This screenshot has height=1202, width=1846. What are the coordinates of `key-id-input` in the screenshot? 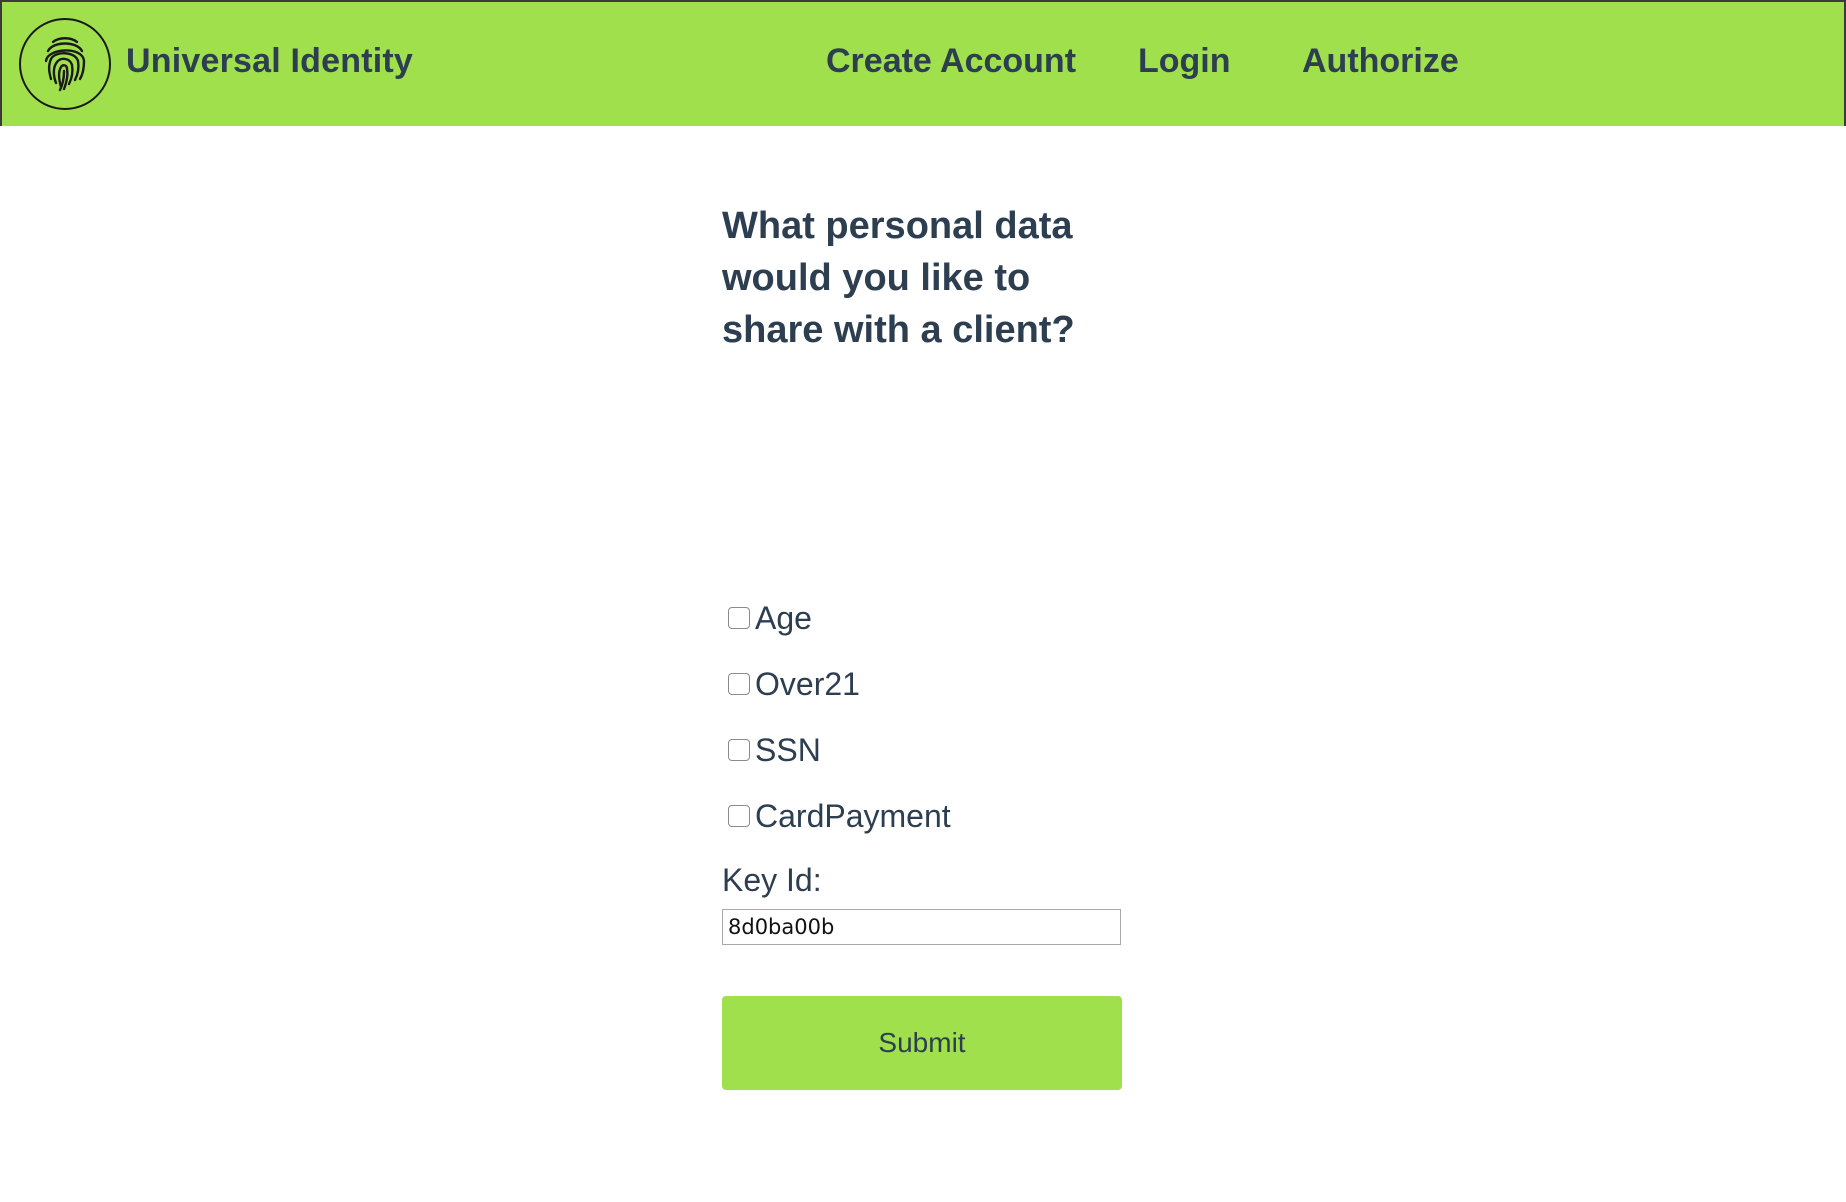 It's located at (921, 927).